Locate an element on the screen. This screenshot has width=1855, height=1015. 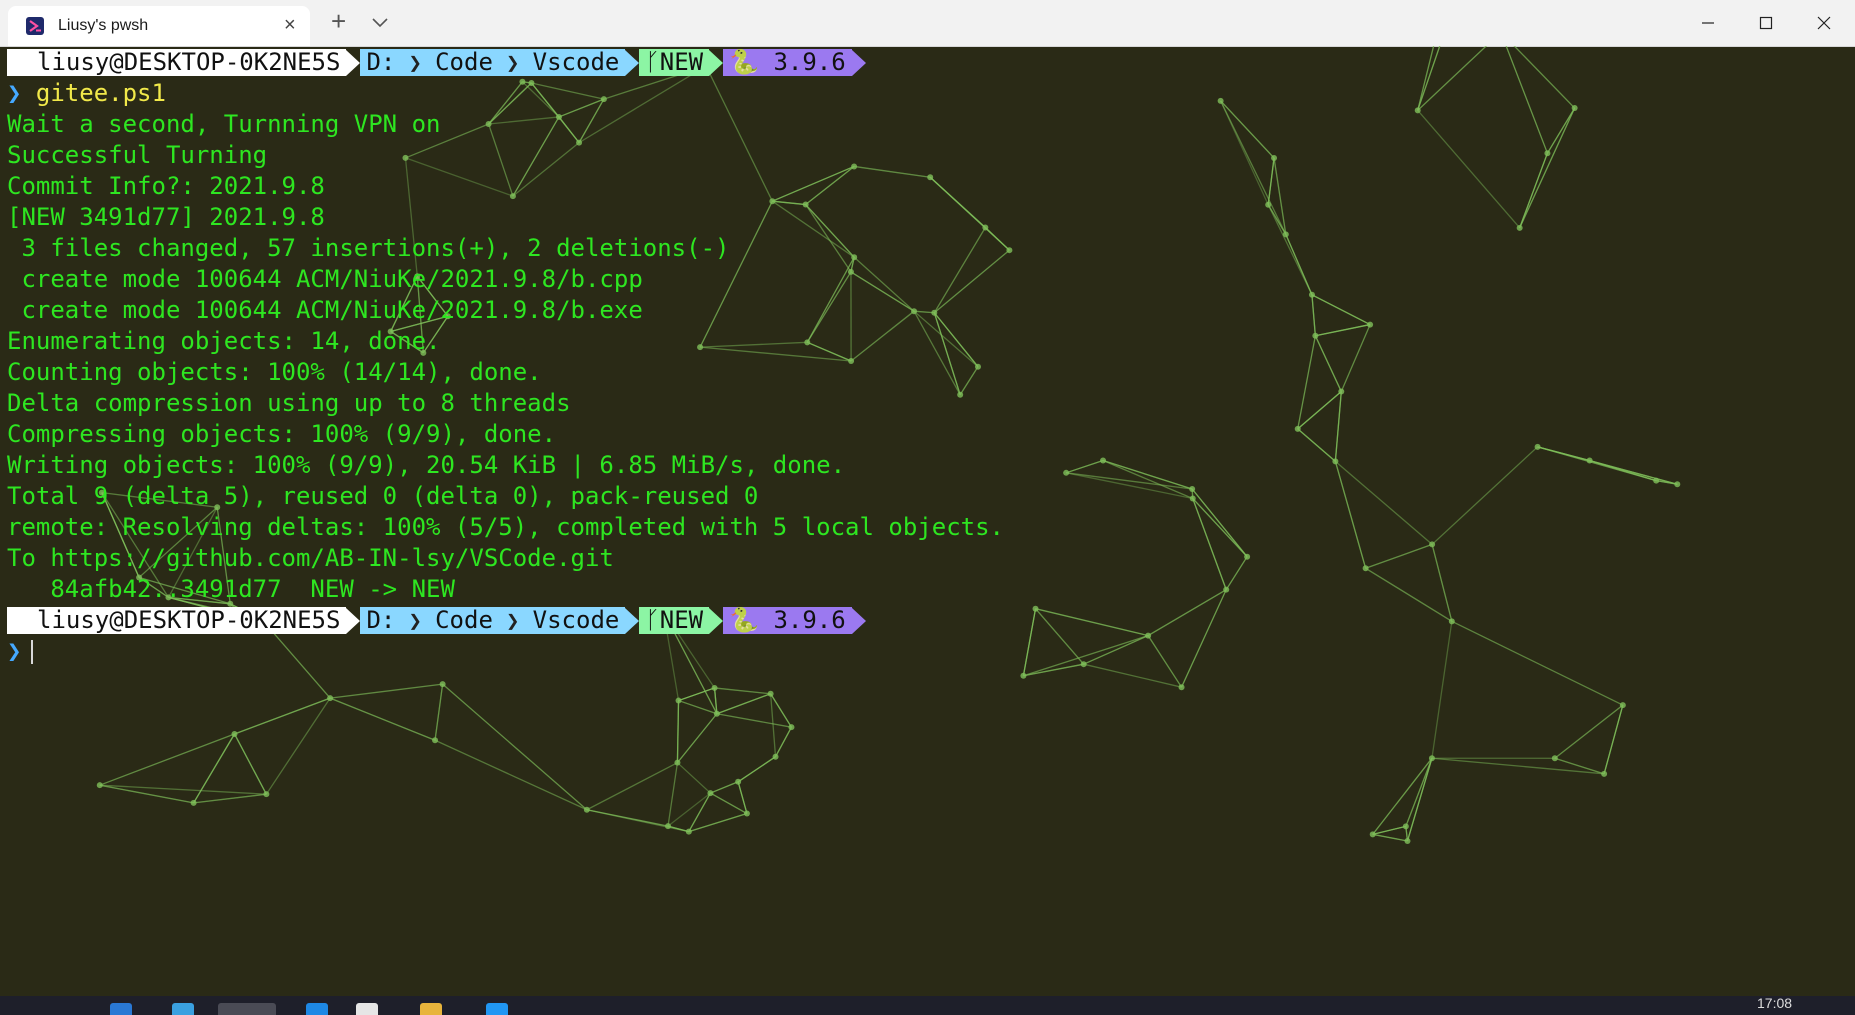
output-line: Enumerating objects: 14, done. is located at coordinates (224, 341).